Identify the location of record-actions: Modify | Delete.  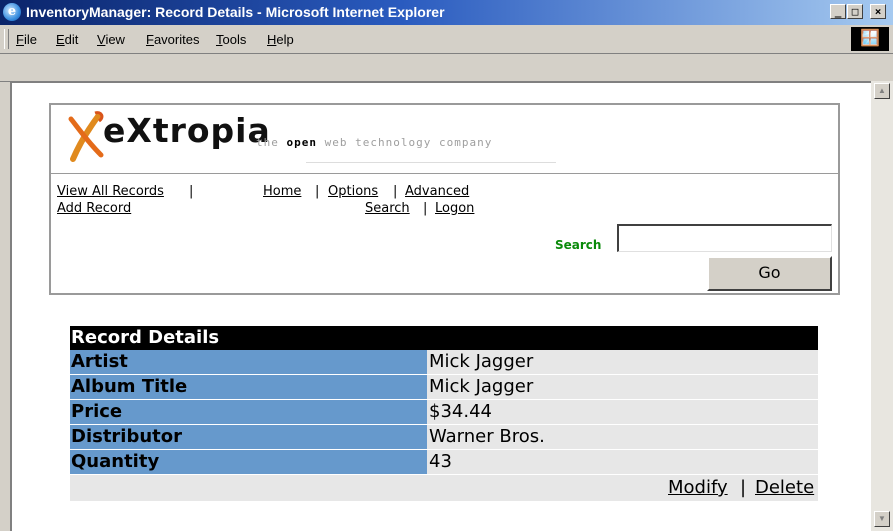
(444, 488).